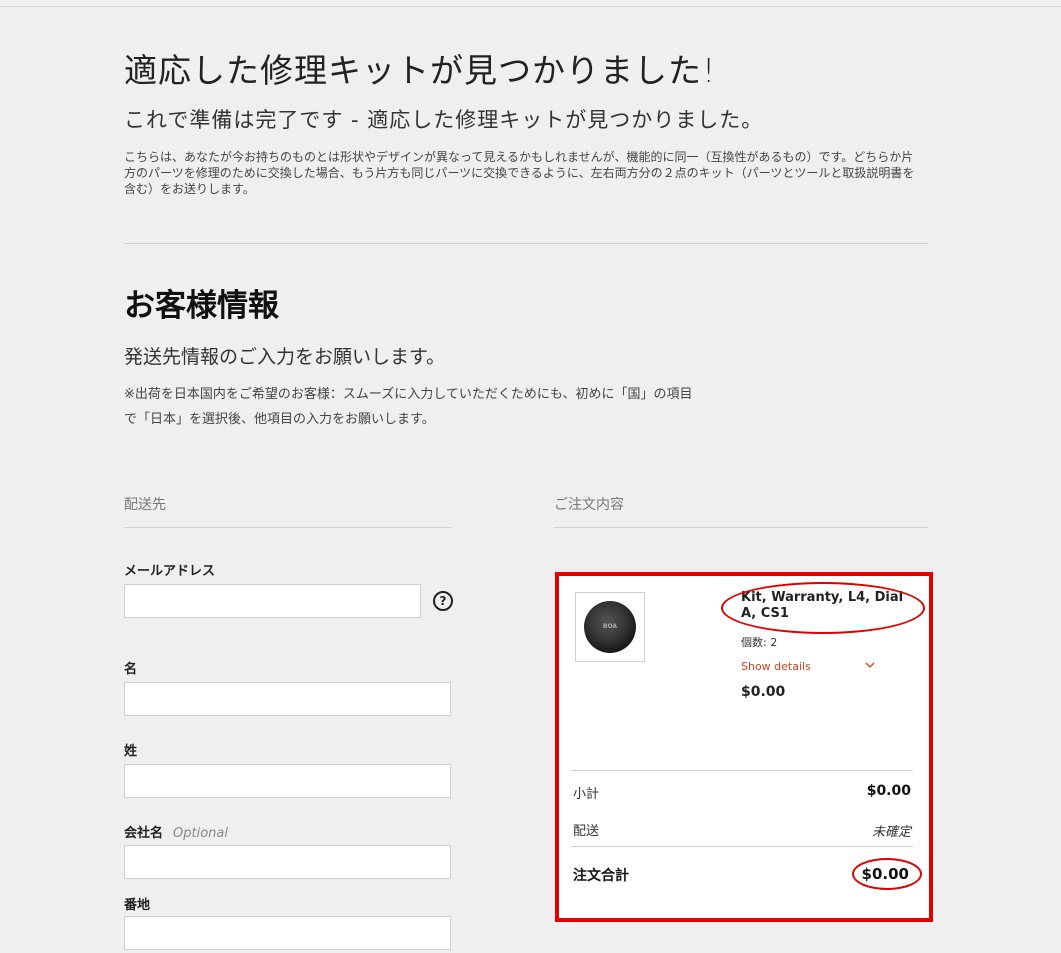 The width and height of the screenshot is (1061, 953). What do you see at coordinates (287, 527) in the screenshot?
I see `shipping-divider` at bounding box center [287, 527].